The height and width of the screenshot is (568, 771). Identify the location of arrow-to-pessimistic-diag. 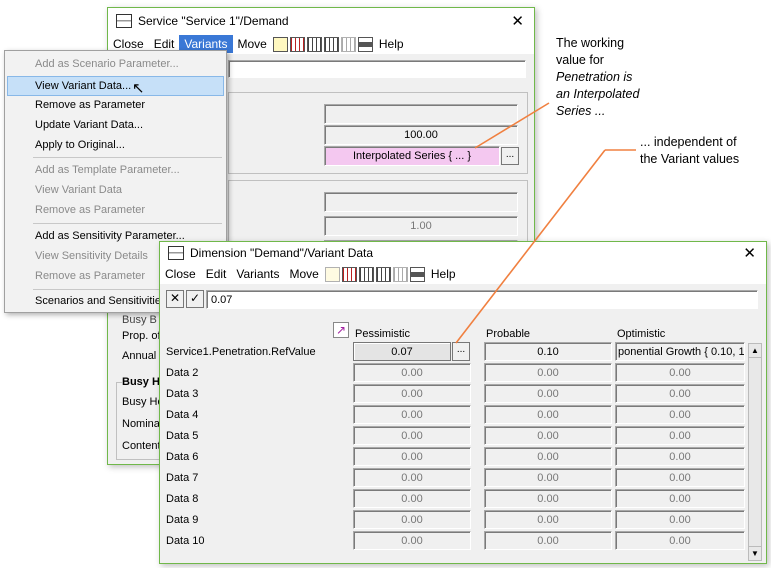
(530, 246).